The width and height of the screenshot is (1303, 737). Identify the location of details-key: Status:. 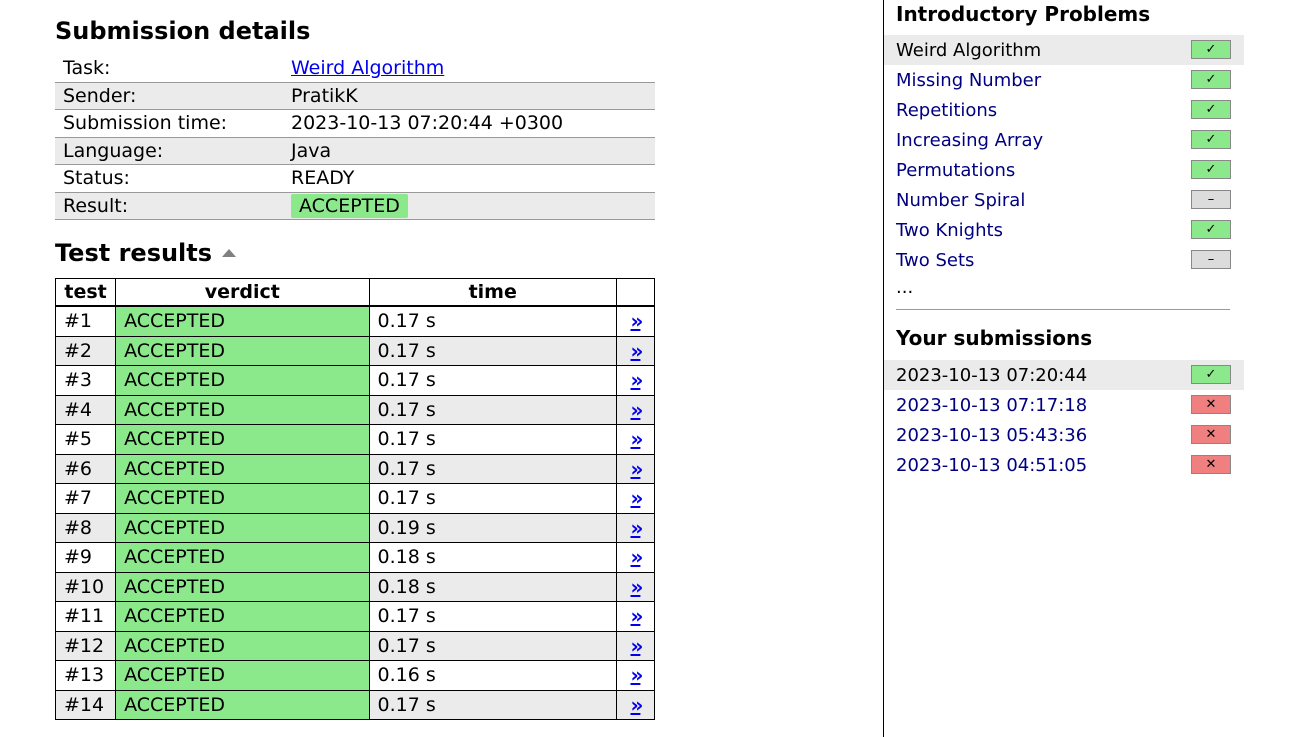
(96, 178).